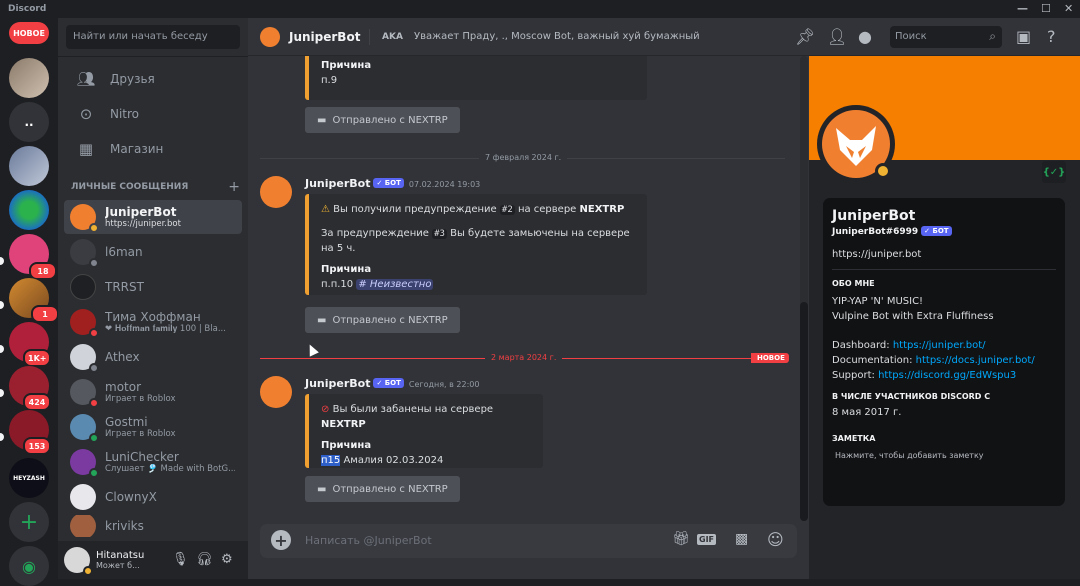  I want to click on server-more-icon: .., so click(29, 122).